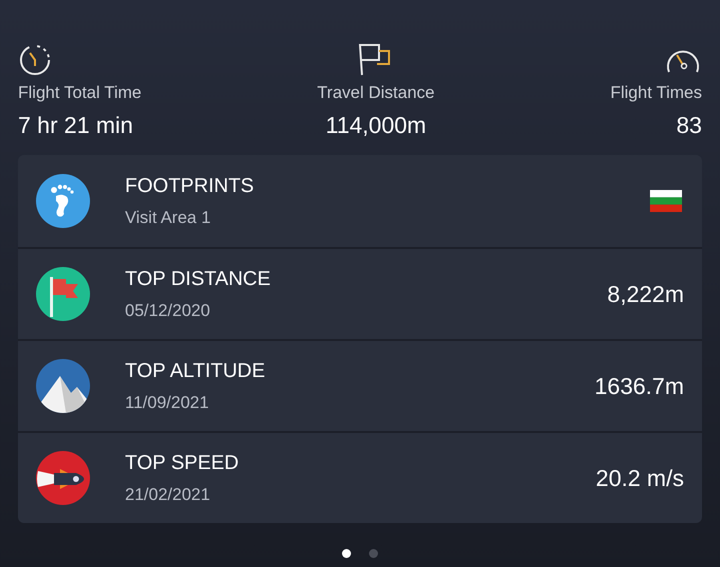 The image size is (720, 567). Describe the element at coordinates (63, 478) in the screenshot. I see `rocket-icon` at that location.